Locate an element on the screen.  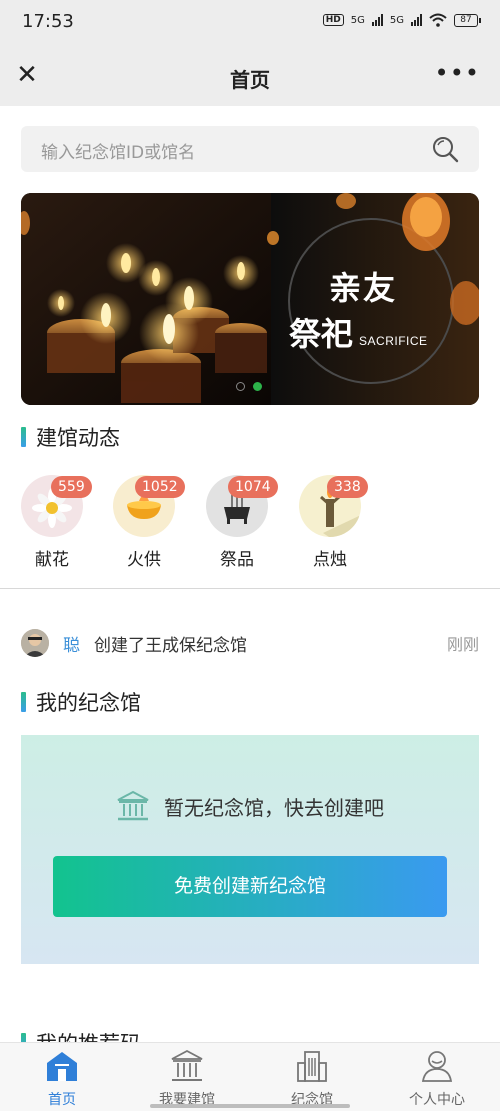
banner-text-line1: 亲友 is located at coordinates (363, 288).